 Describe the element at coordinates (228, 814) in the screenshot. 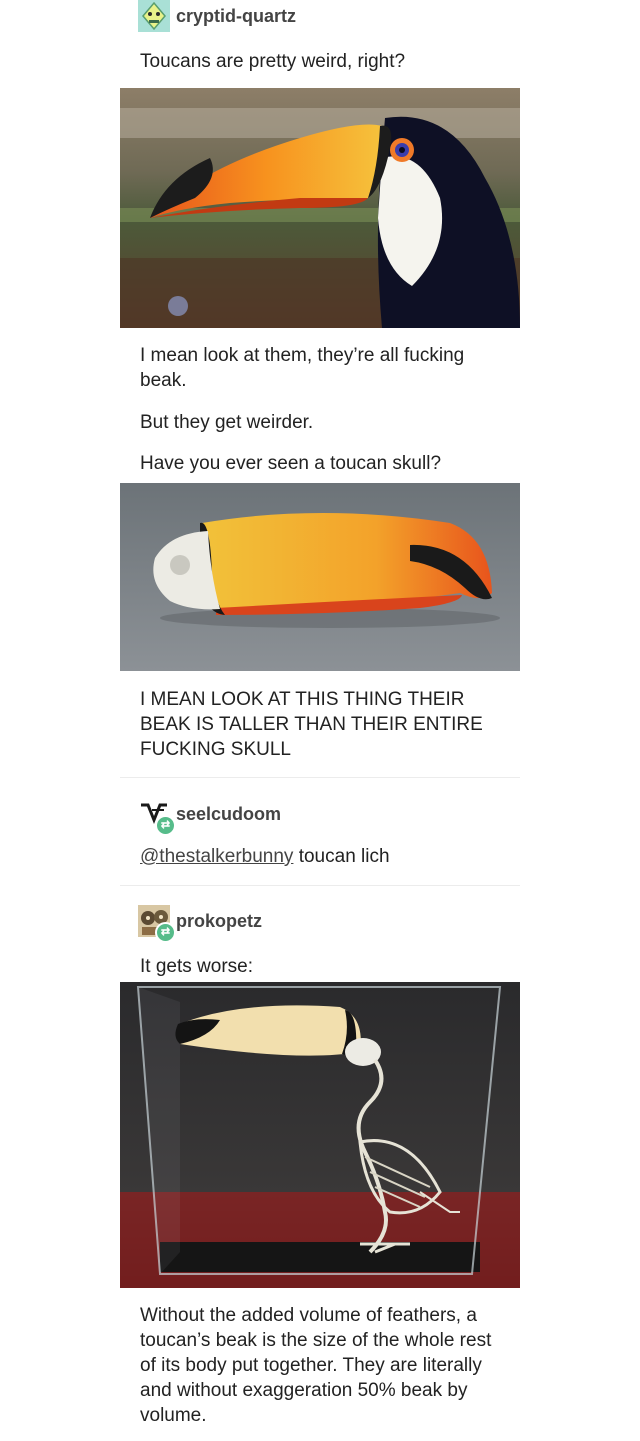

I see `username: seelcudoom` at that location.